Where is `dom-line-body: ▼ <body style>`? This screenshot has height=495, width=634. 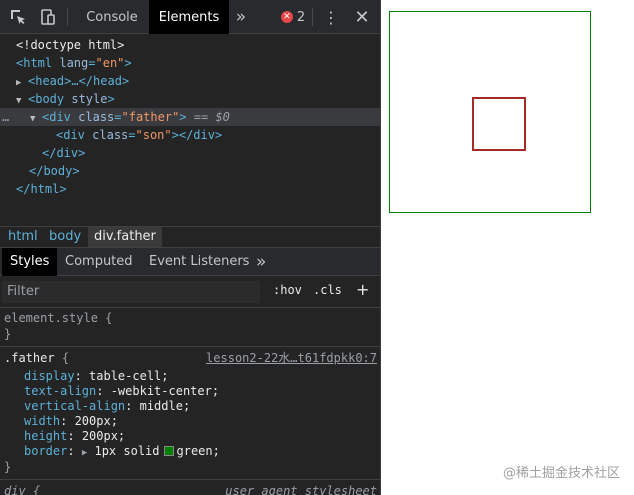
dom-line-body: ▼ <body style> is located at coordinates (190, 99).